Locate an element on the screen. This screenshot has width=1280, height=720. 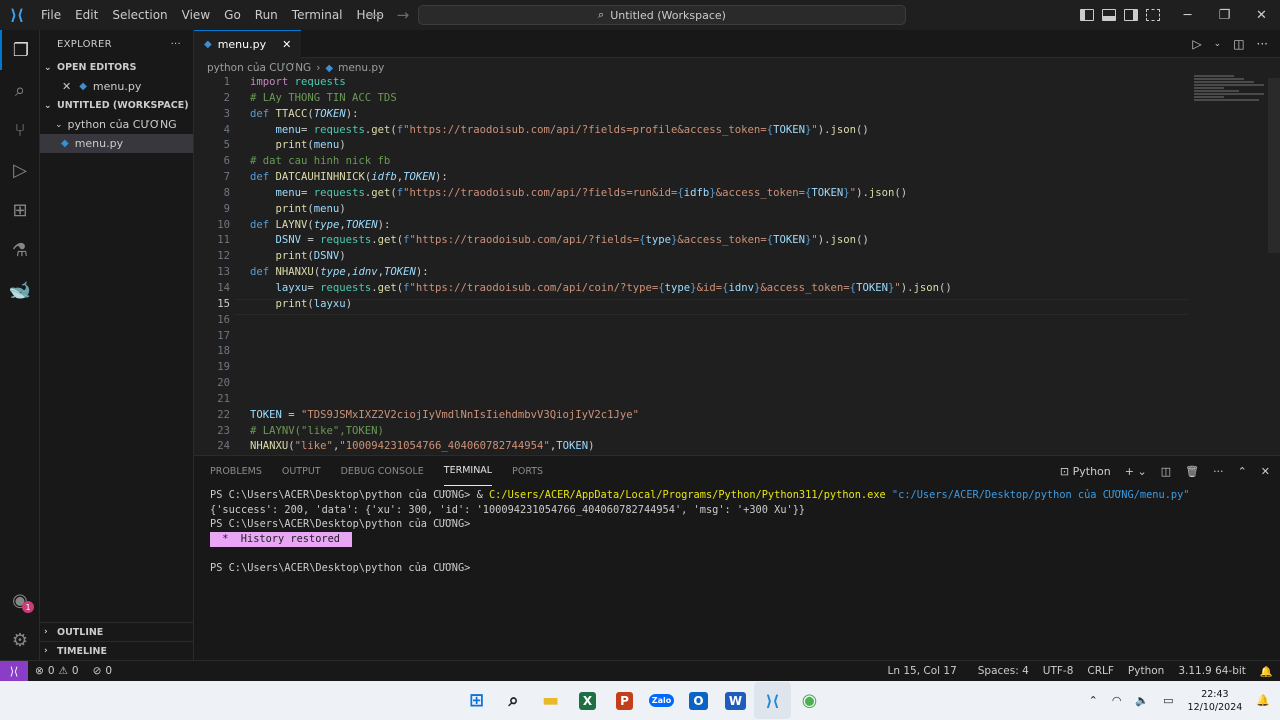
run-dropdown-icon: ⌄ is located at coordinates (1218, 44).